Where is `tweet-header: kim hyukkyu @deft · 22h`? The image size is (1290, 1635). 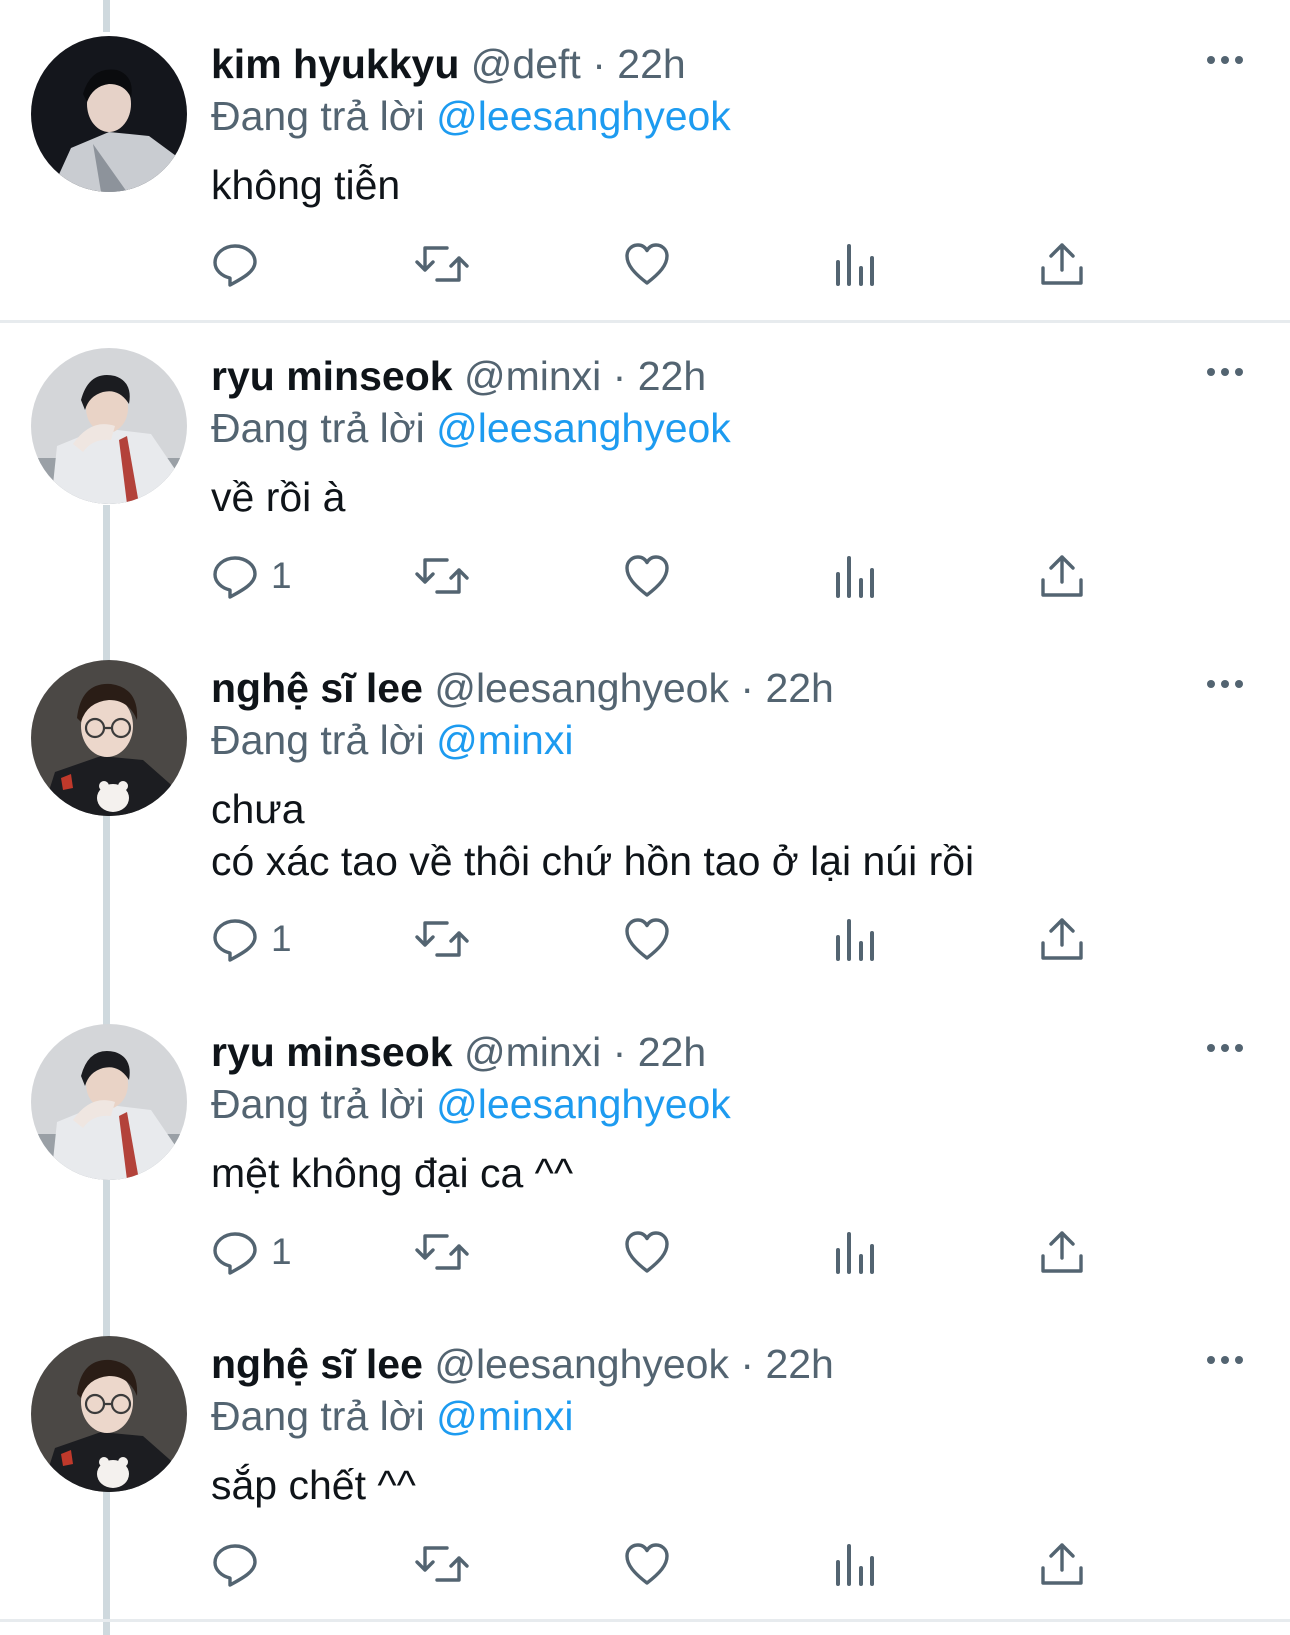 tweet-header: kim hyukkyu @deft · 22h is located at coordinates (448, 64).